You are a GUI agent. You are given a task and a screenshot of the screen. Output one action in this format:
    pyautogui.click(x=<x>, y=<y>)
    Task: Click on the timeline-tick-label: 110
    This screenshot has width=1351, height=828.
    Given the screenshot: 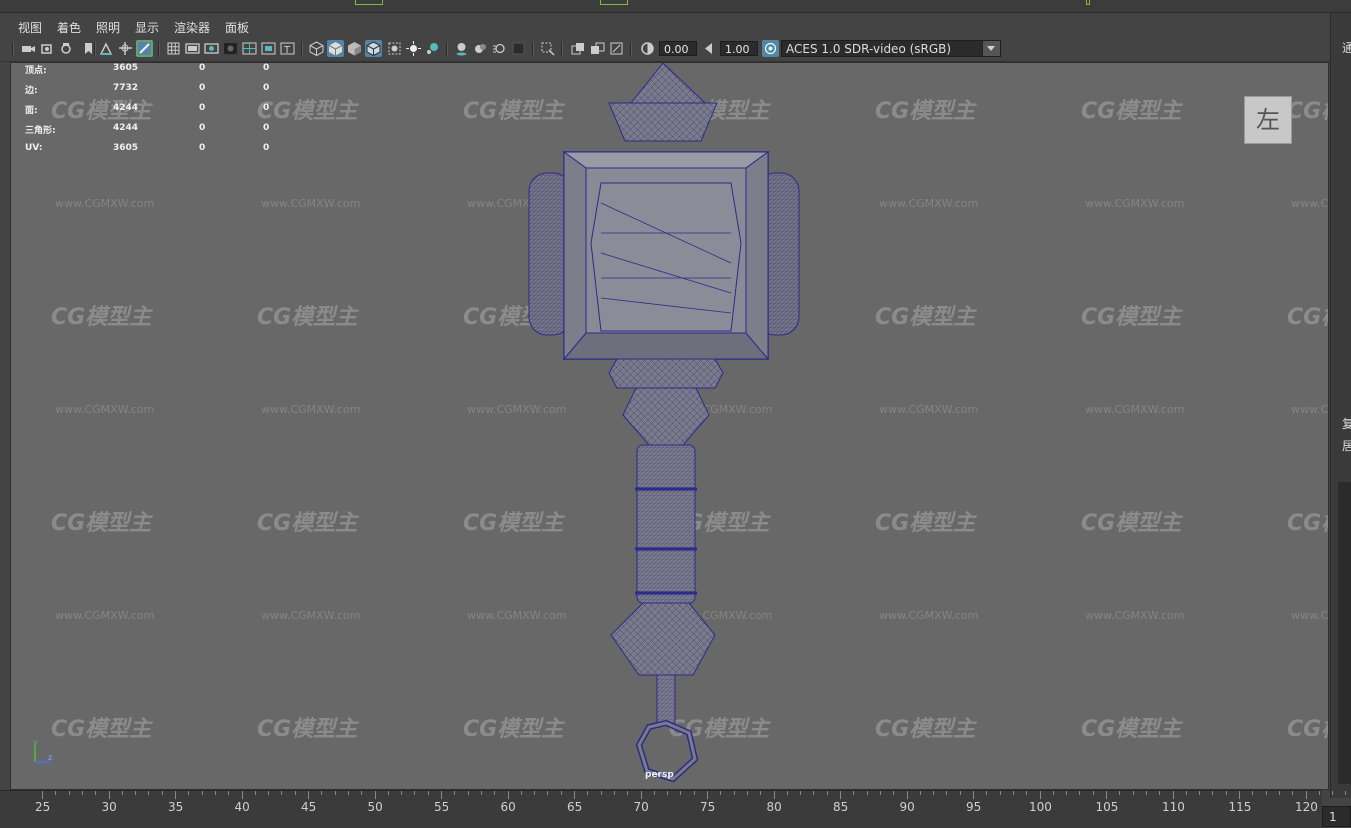 What is the action you would take?
    pyautogui.click(x=1173, y=807)
    